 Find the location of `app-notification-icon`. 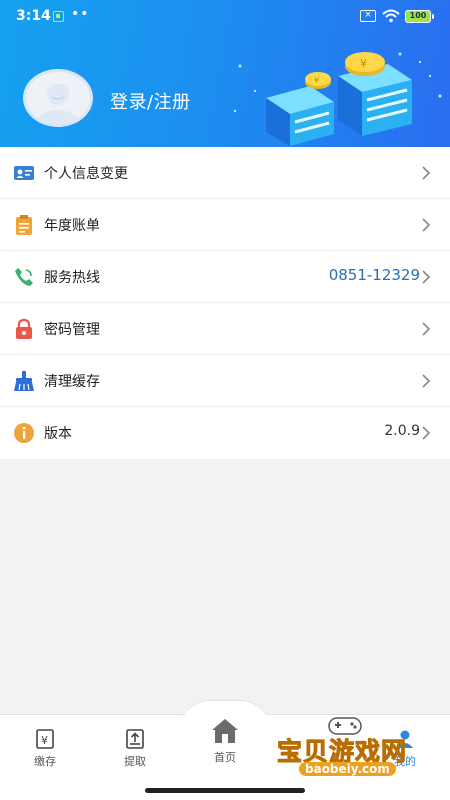

app-notification-icon is located at coordinates (58, 16).